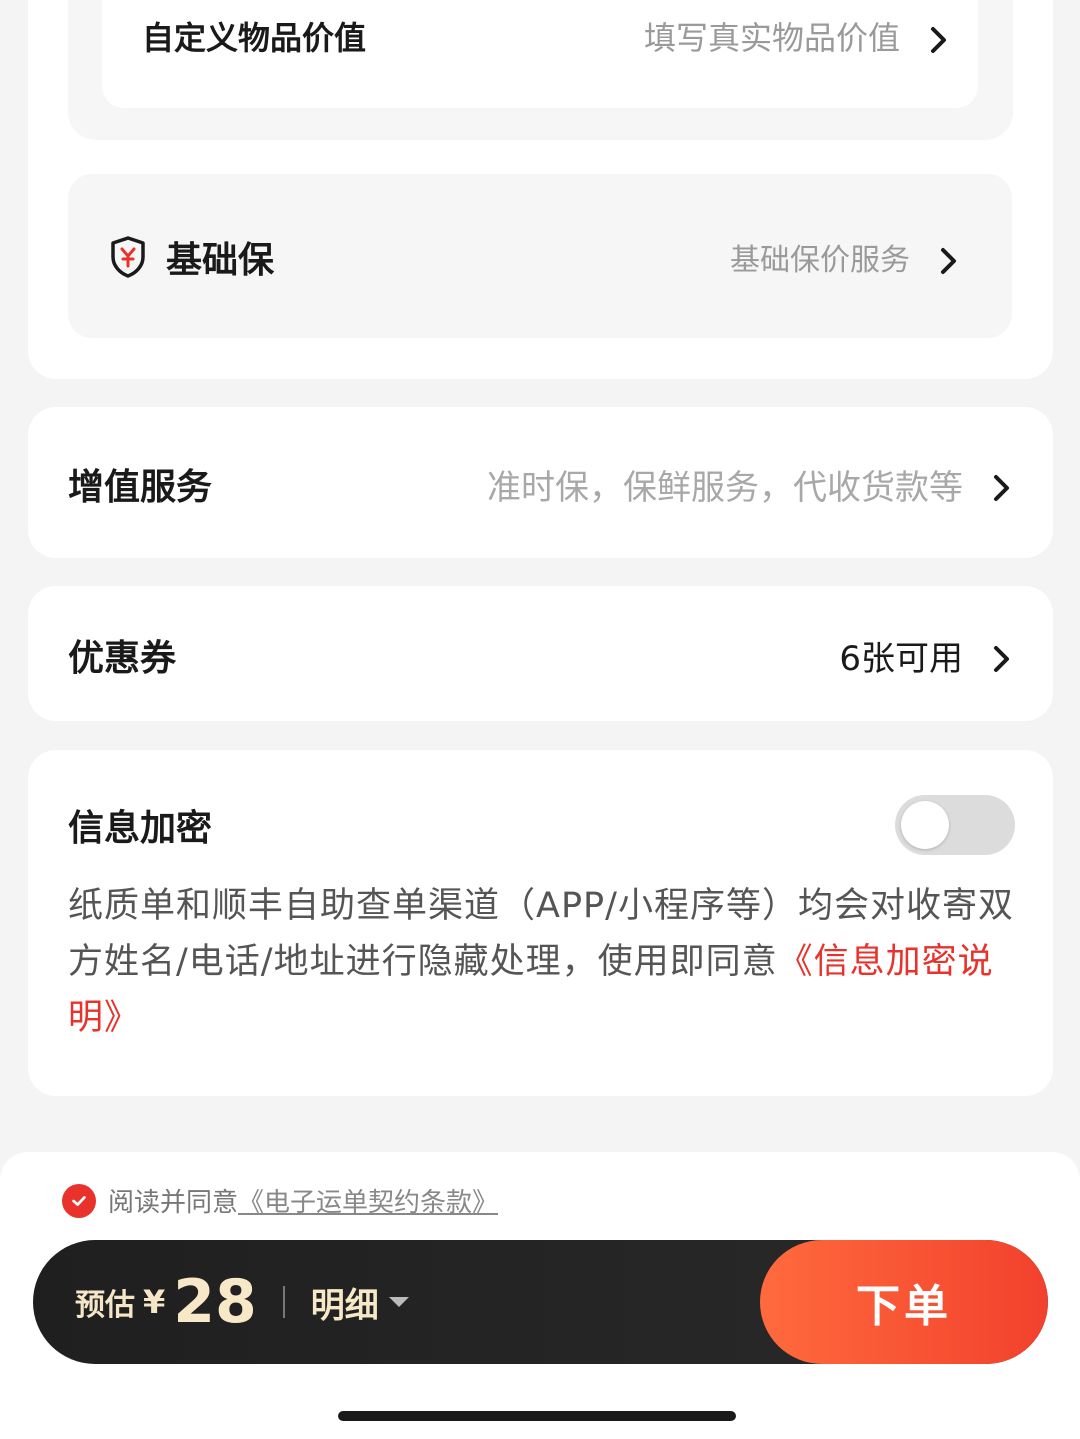 The image size is (1080, 1439). Describe the element at coordinates (540, 1302) in the screenshot. I see `order-bar: 预估 ¥ 28 明细 下单` at that location.